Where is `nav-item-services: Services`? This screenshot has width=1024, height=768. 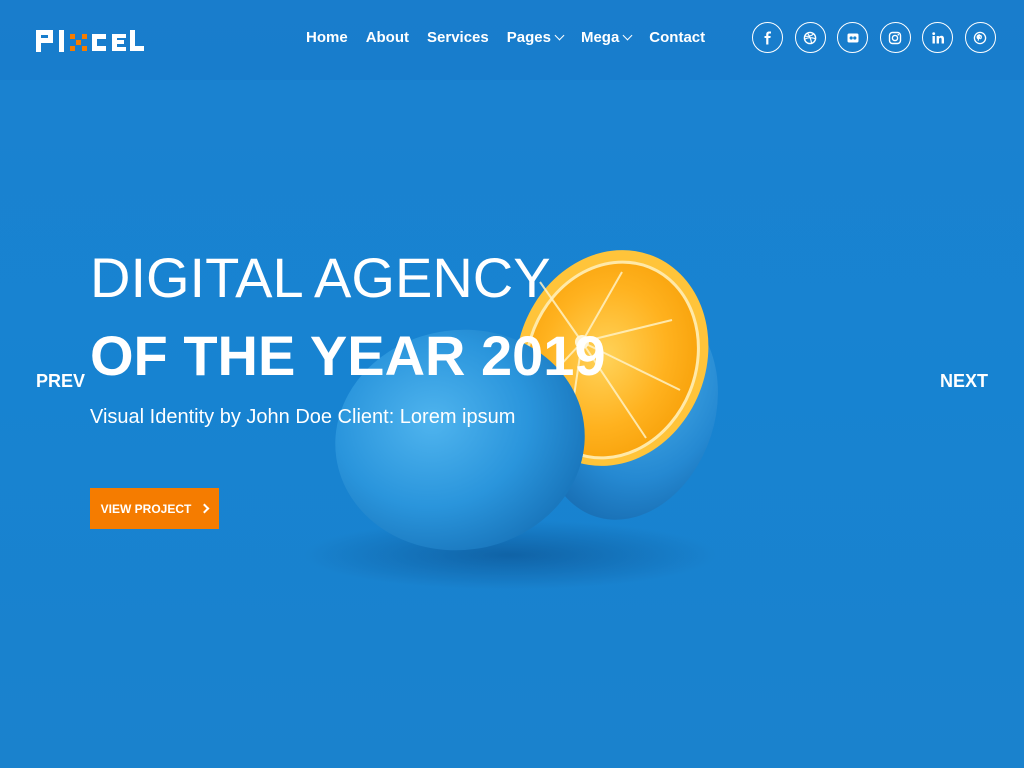 nav-item-services: Services is located at coordinates (458, 37).